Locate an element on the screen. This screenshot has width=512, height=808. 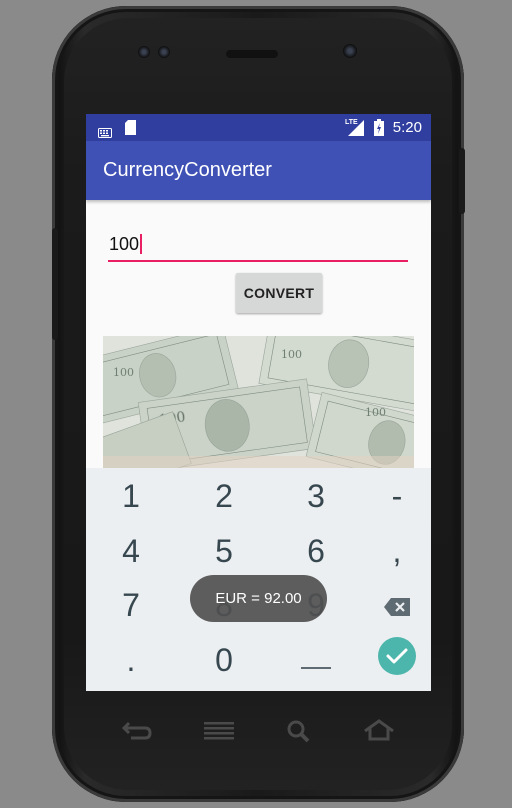
key-comma: , is located at coordinates (394, 551).